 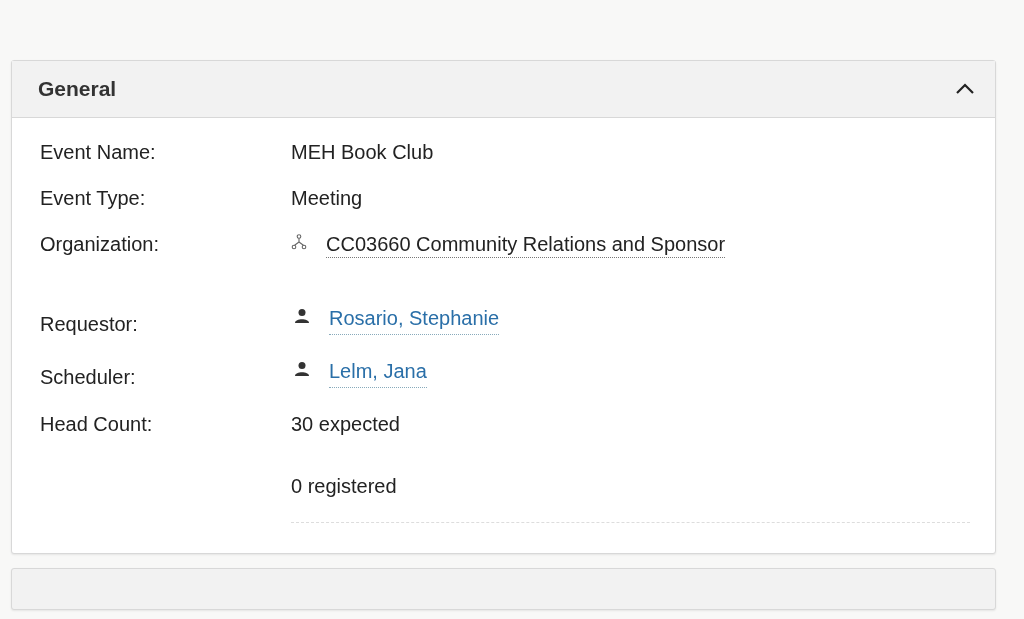 I want to click on field-label: Head Count:, so click(x=97, y=424).